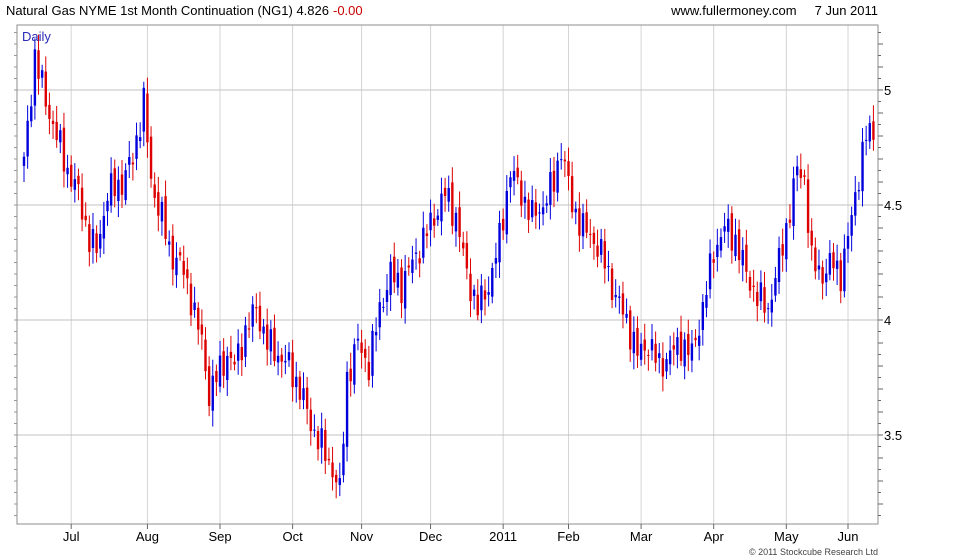 The height and width of the screenshot is (560, 960). I want to click on y-tick-label: 5, so click(887, 90).